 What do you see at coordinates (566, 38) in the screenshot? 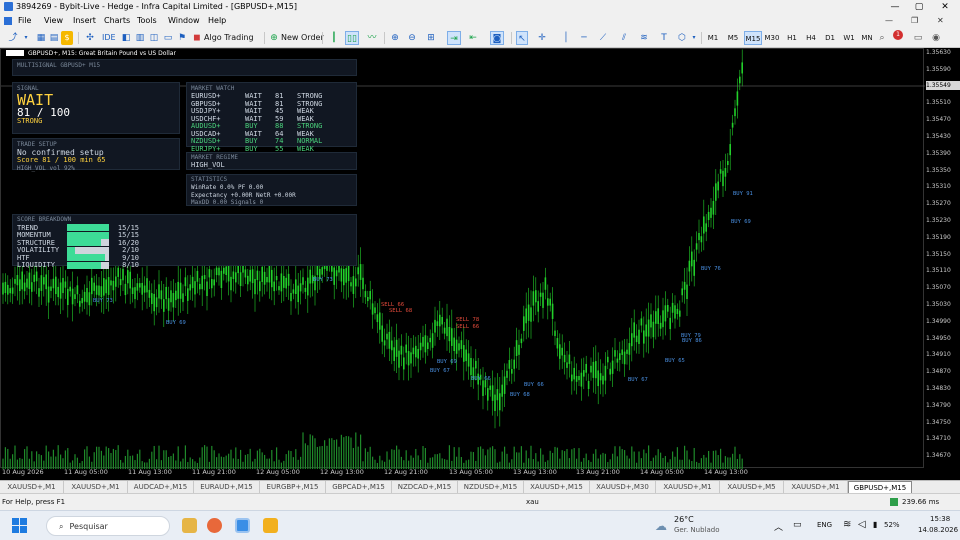
I see `vertical-line-icon: │` at bounding box center [566, 38].